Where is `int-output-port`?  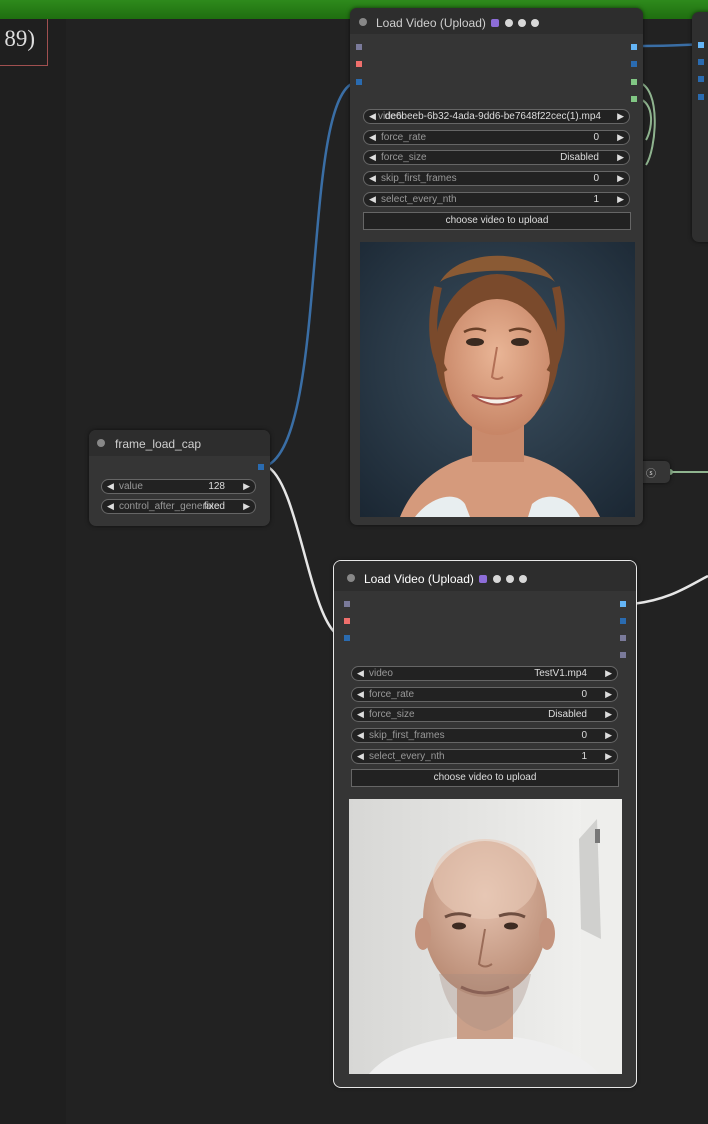 int-output-port is located at coordinates (261, 467).